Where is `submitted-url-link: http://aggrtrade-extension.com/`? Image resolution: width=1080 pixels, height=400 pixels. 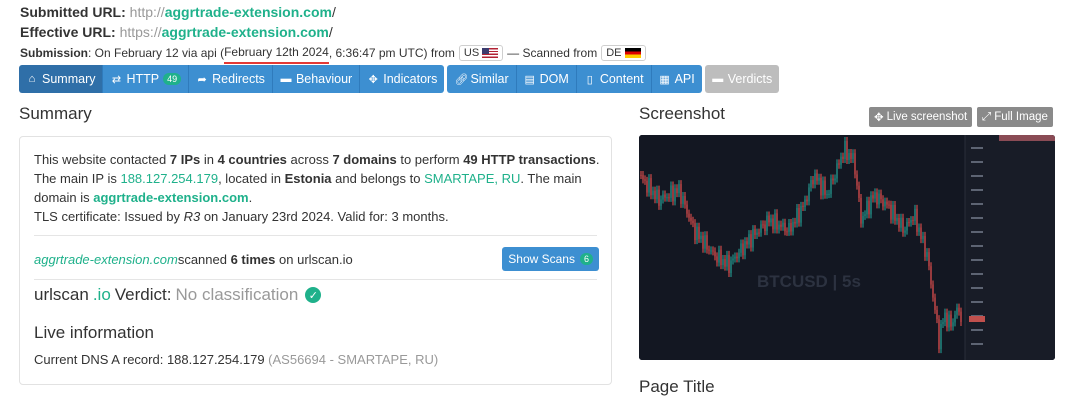
submitted-url-link: http://aggrtrade-extension.com/ is located at coordinates (233, 12).